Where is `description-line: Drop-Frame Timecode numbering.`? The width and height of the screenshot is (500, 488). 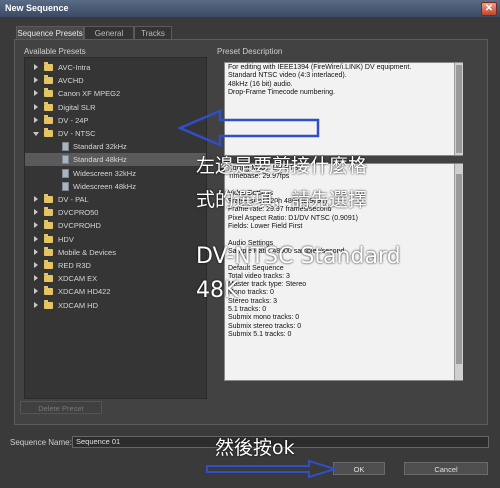 description-line: Drop-Frame Timecode numbering. is located at coordinates (281, 92).